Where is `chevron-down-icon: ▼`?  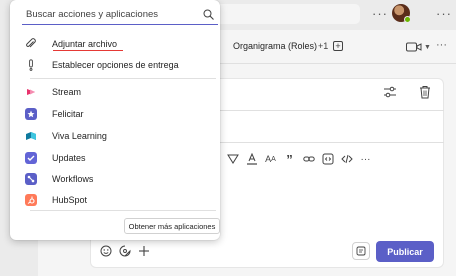
chevron-down-icon: ▼ is located at coordinates (427, 47).